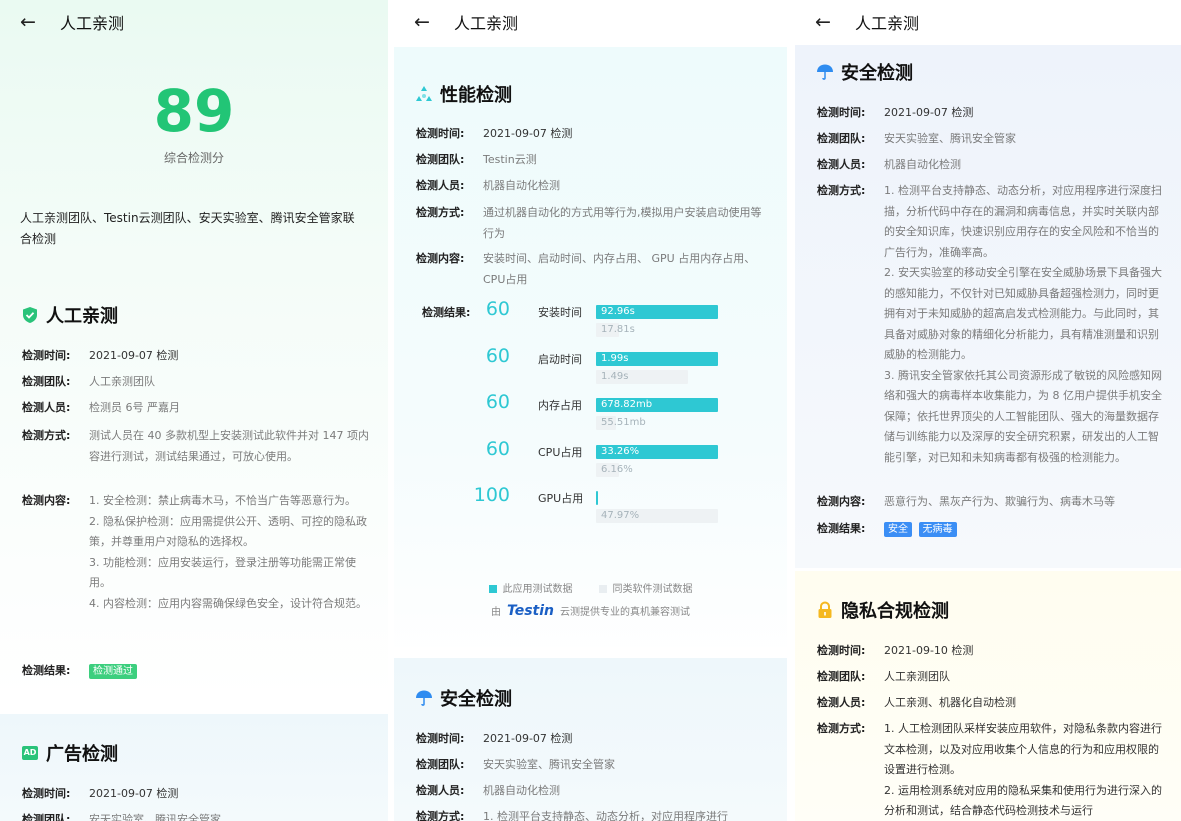  What do you see at coordinates (100, 355) in the screenshot?
I see `manual-row-time: 检测时间: 2021-09-07 检测` at bounding box center [100, 355].